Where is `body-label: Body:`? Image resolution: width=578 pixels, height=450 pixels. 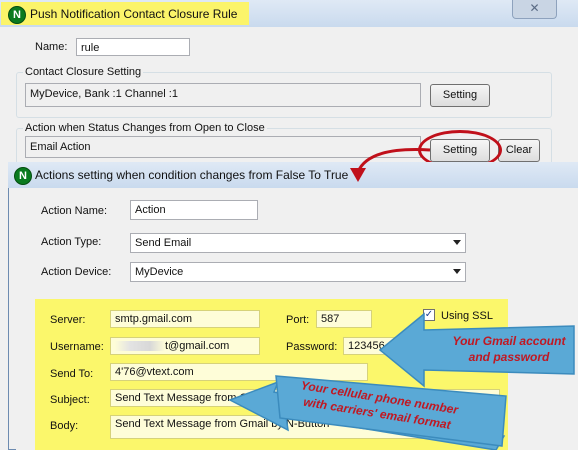 body-label: Body: is located at coordinates (64, 426).